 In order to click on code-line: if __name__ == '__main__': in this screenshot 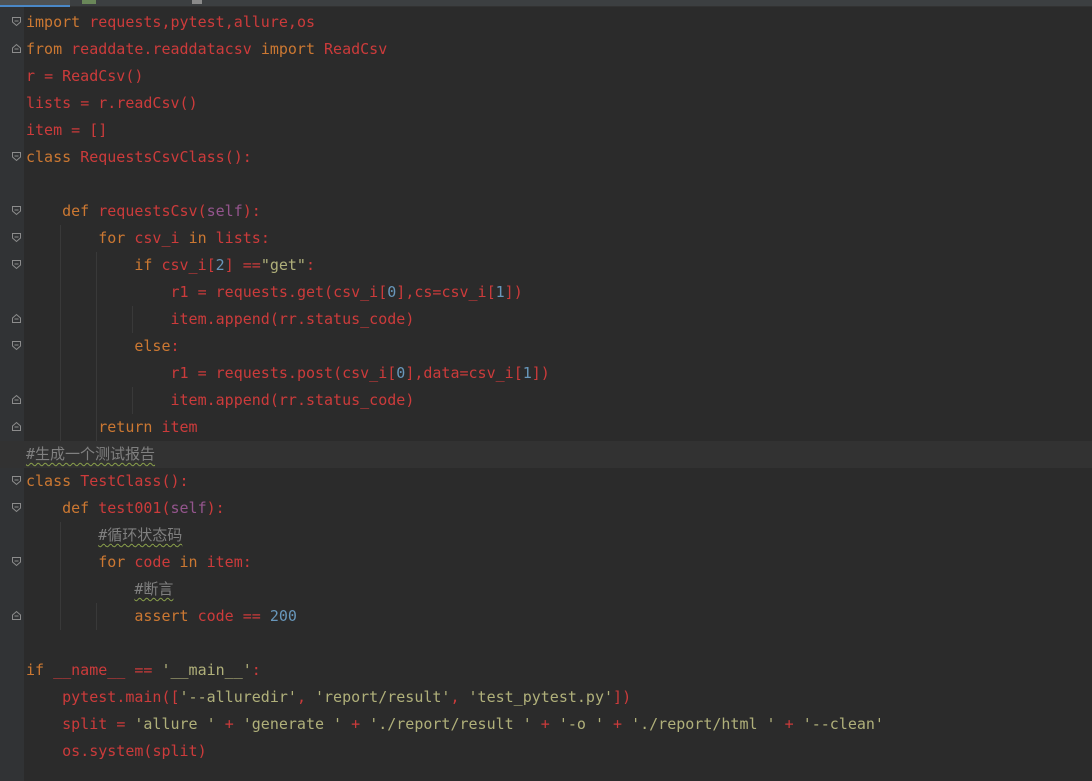, I will do `click(546, 670)`.